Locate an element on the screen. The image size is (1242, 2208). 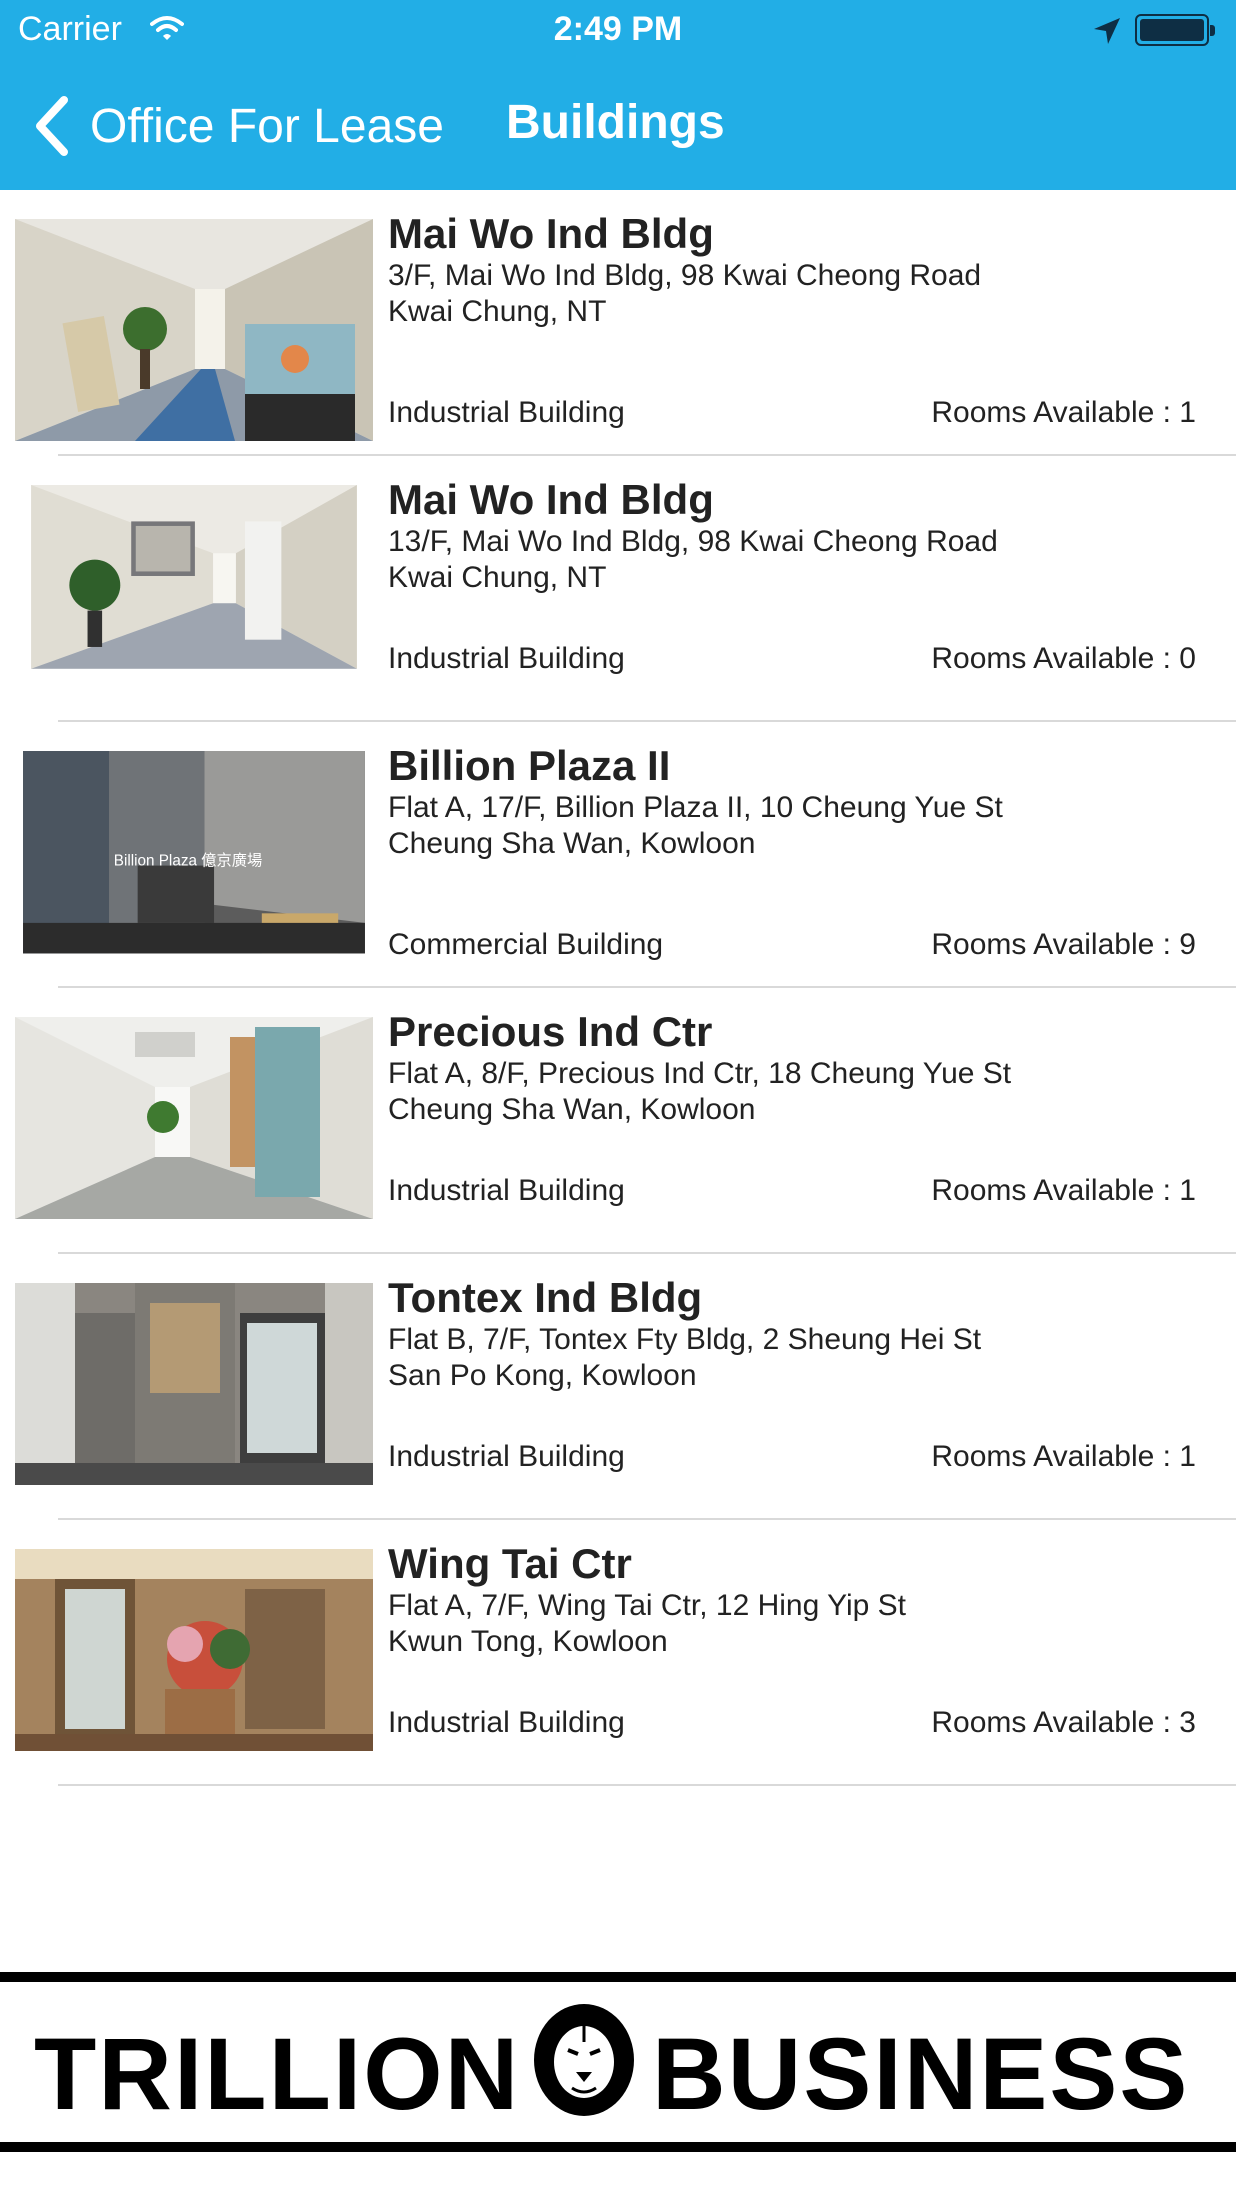
brand-banner: TRILLION BUSINESS is located at coordinates (618, 2063).